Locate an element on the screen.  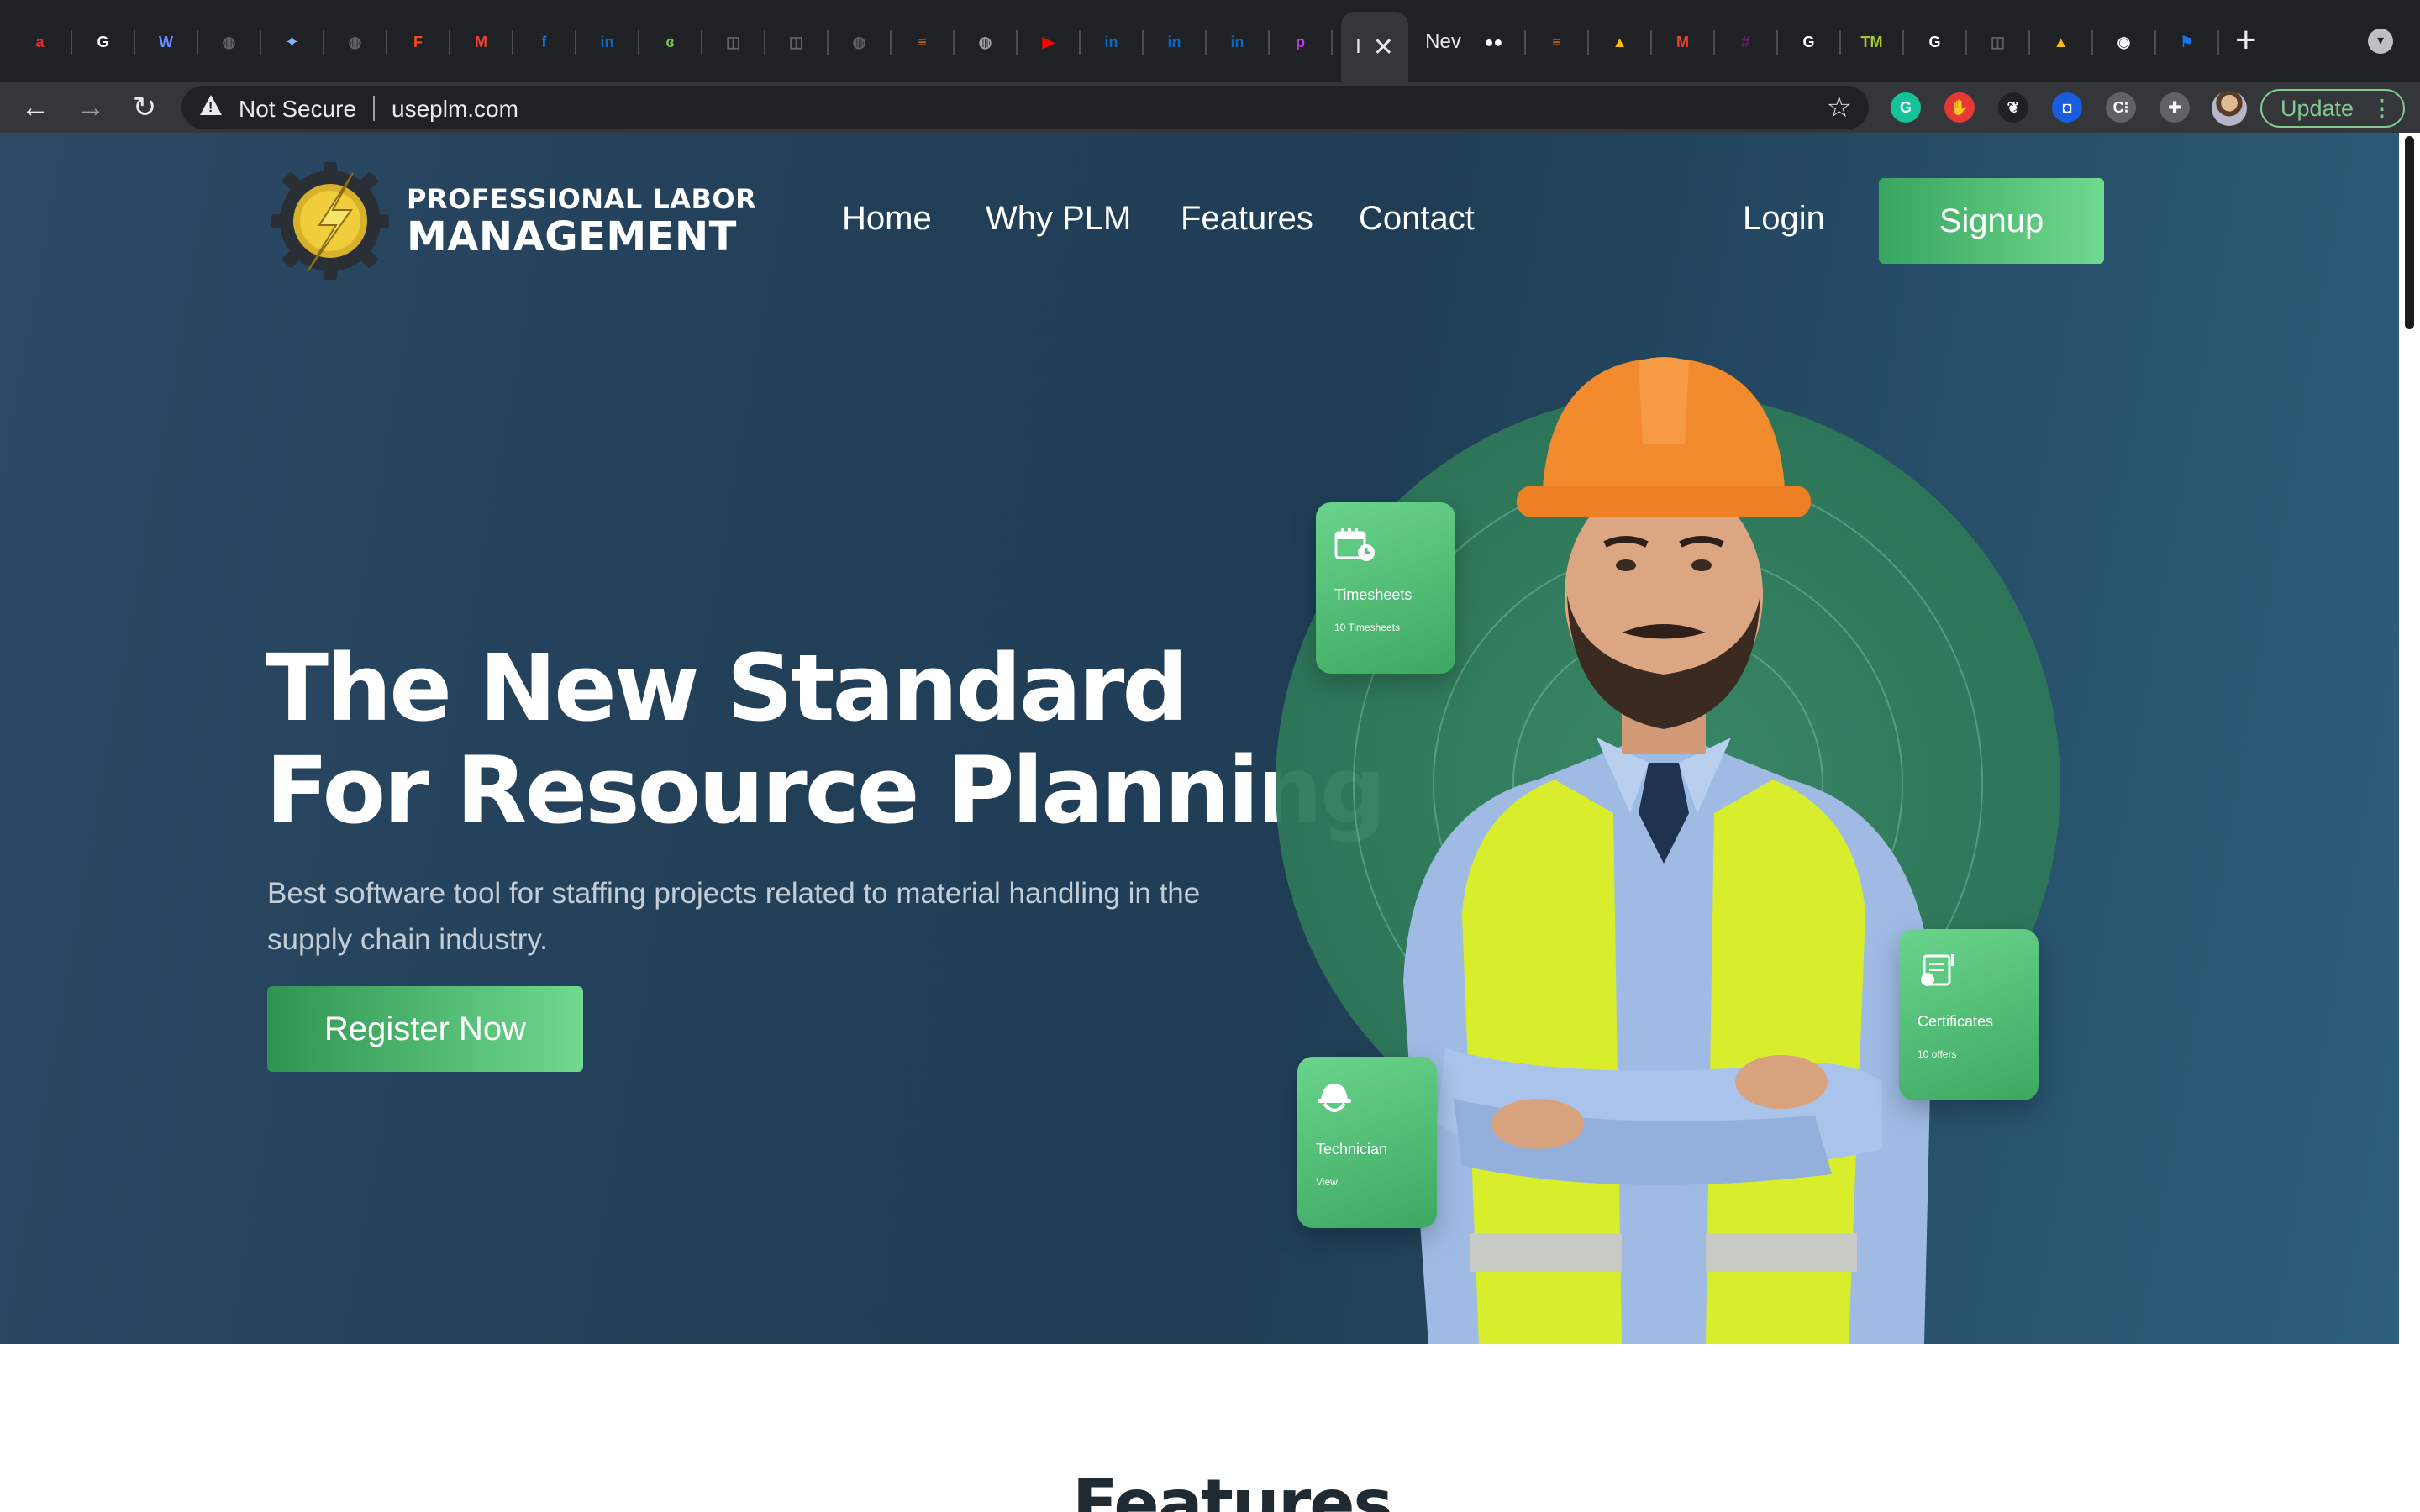
close-icon: ✕ is located at coordinates (1383, 47).